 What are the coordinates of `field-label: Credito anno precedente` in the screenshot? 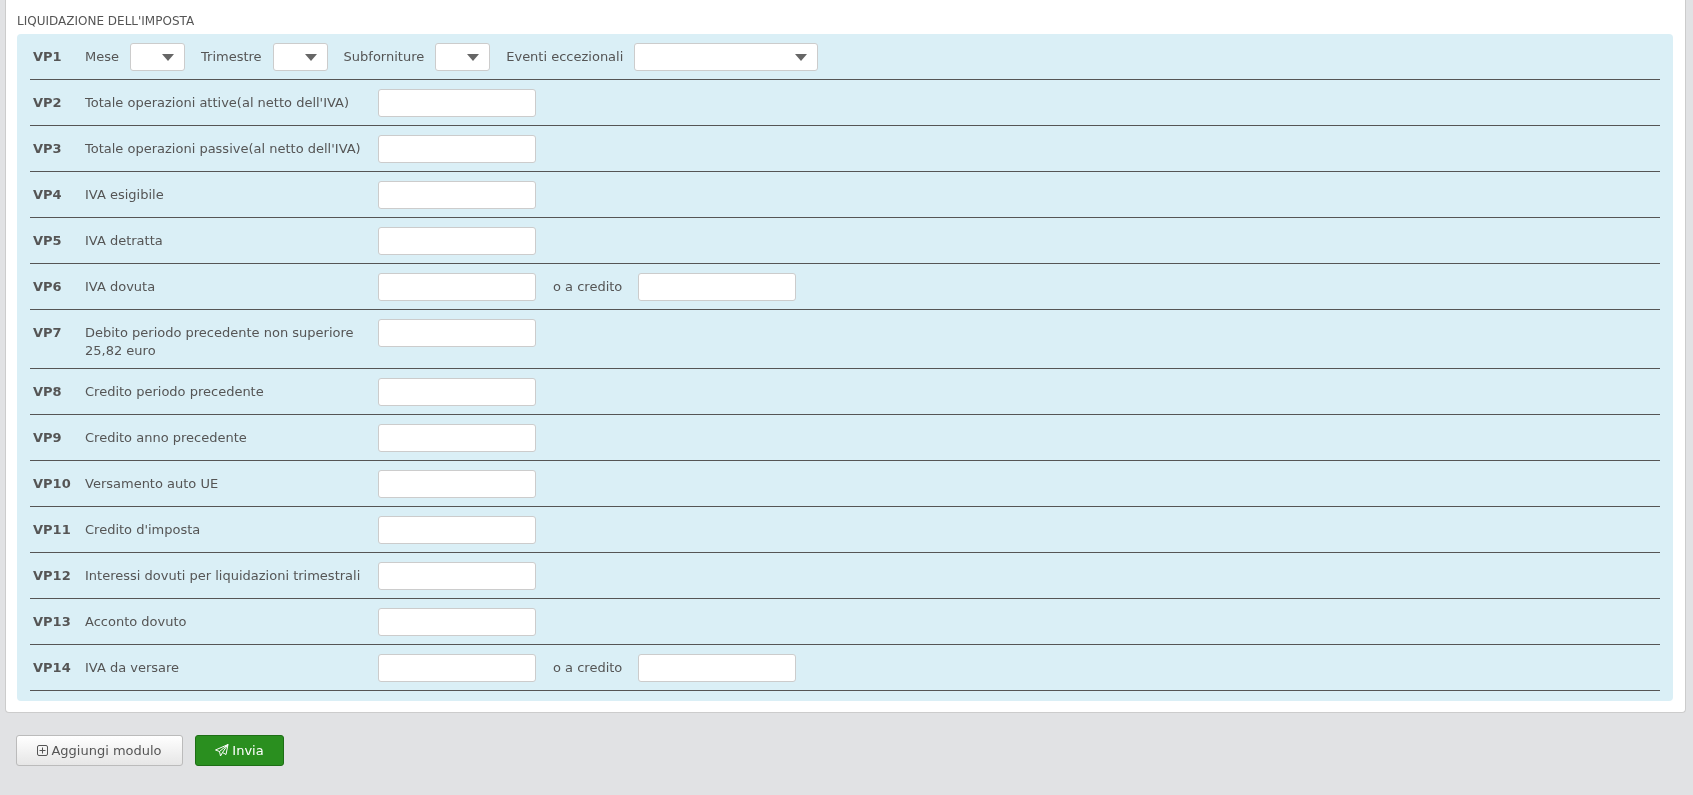 It's located at (166, 438).